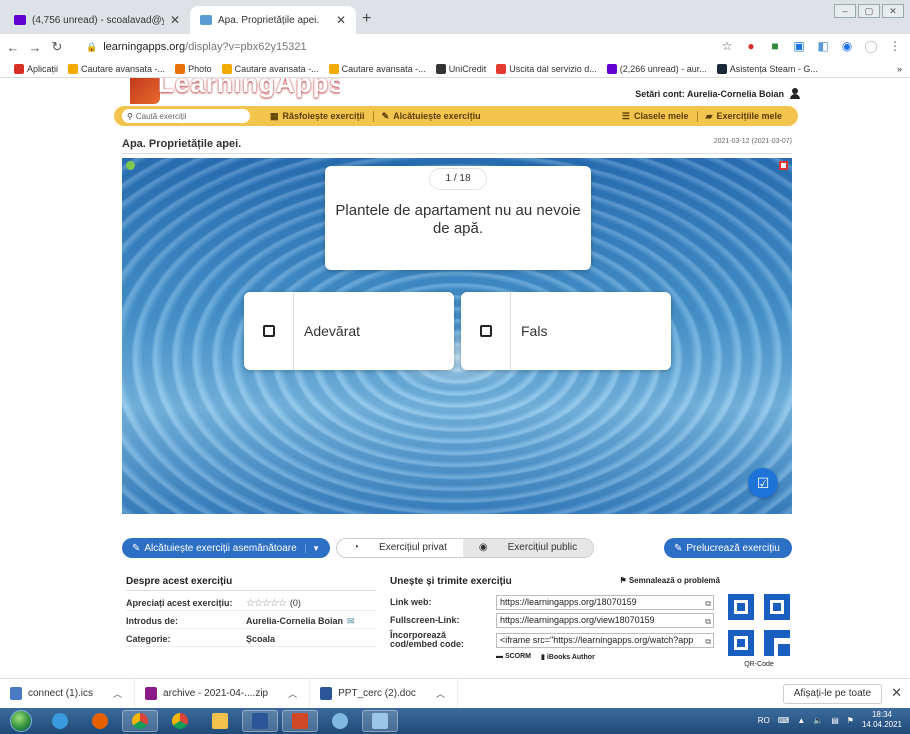  I want to click on bookmark-star-icon: ☆, so click(727, 46).